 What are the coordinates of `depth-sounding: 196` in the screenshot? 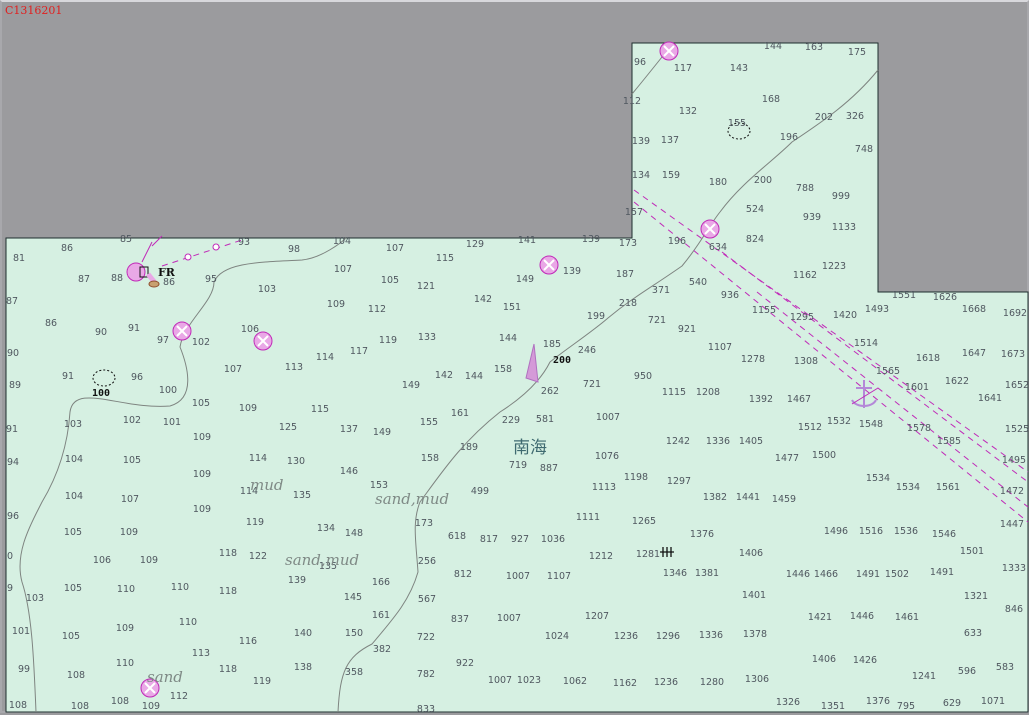 It's located at (789, 137).